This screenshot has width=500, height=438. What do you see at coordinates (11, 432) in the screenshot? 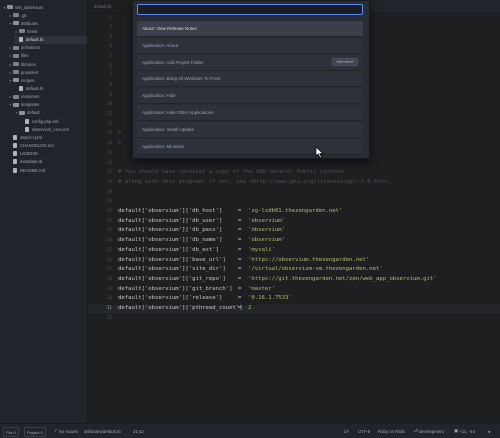
I see `file-tile: File 0` at bounding box center [11, 432].